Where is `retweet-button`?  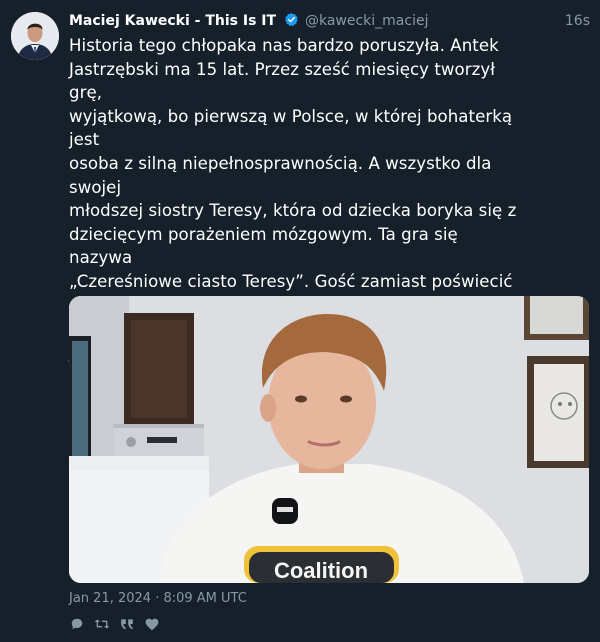 retweet-button is located at coordinates (102, 624).